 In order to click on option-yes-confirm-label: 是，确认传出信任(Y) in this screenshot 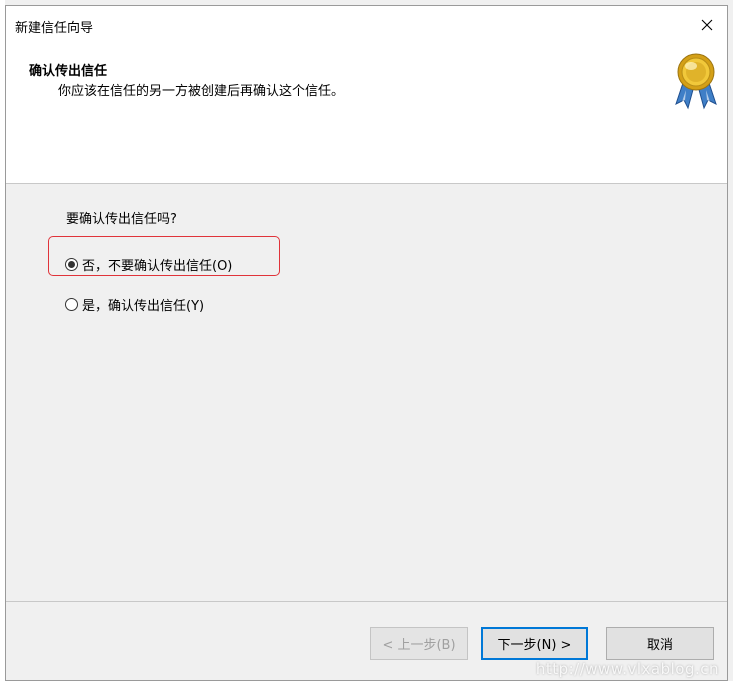, I will do `click(143, 306)`.